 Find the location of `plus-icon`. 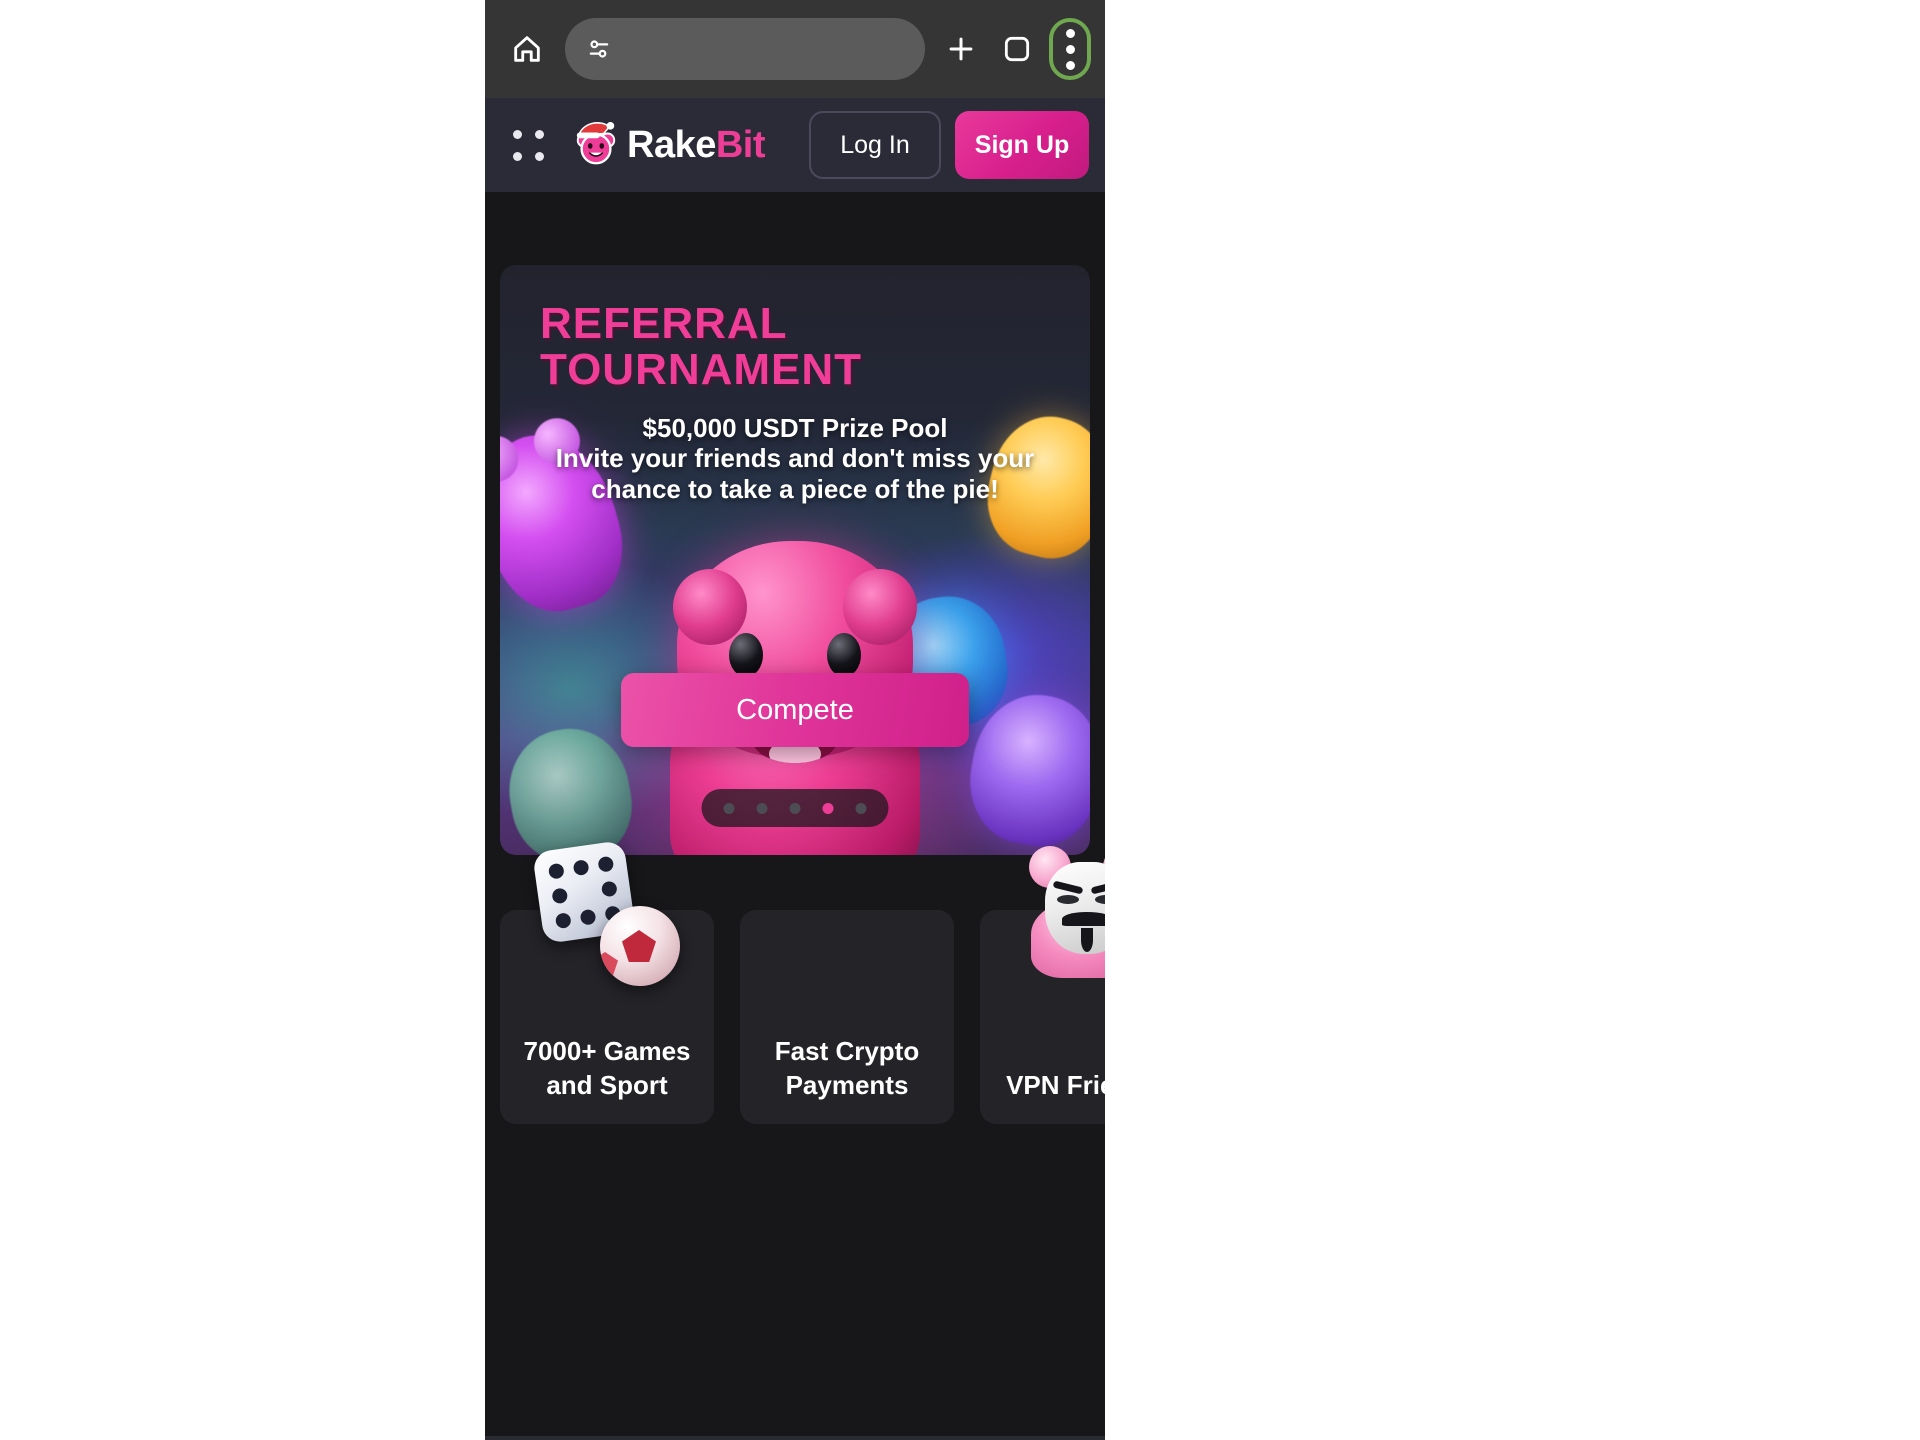

plus-icon is located at coordinates (961, 49).